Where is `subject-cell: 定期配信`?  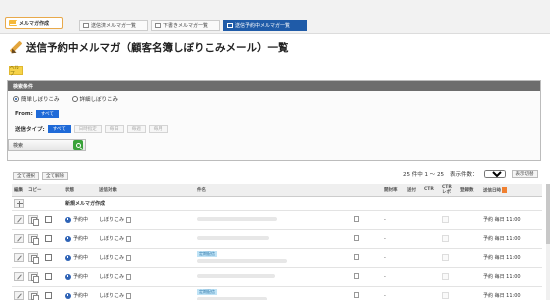
subject-cell: 定期配信 is located at coordinates (272, 258).